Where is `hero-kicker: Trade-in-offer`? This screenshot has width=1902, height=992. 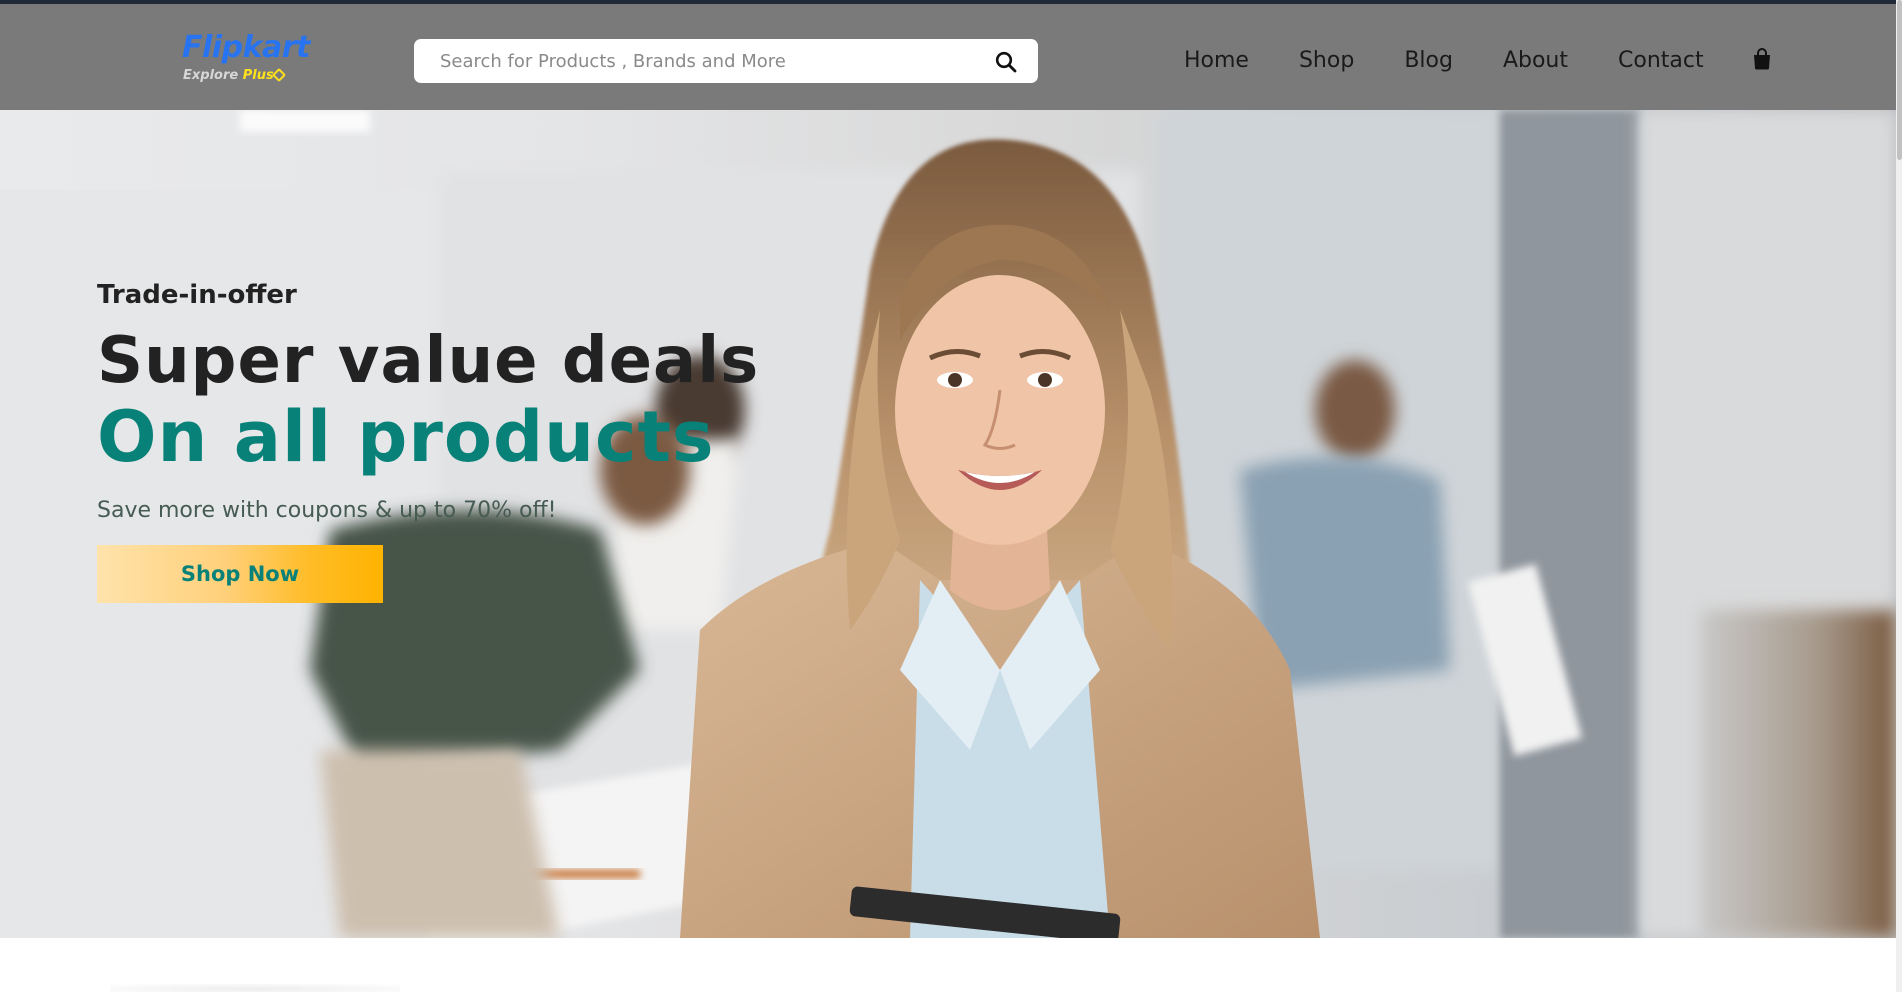 hero-kicker: Trade-in-offer is located at coordinates (197, 295).